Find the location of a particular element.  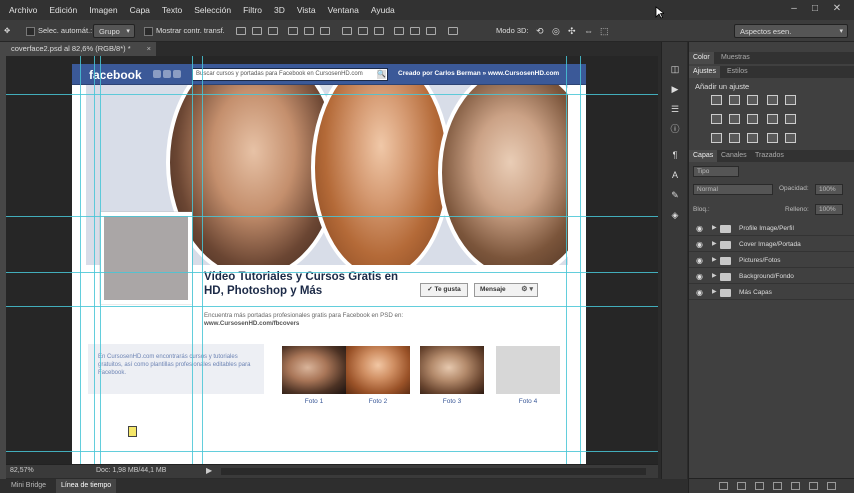

distribute-left-icon is located at coordinates (399, 31).